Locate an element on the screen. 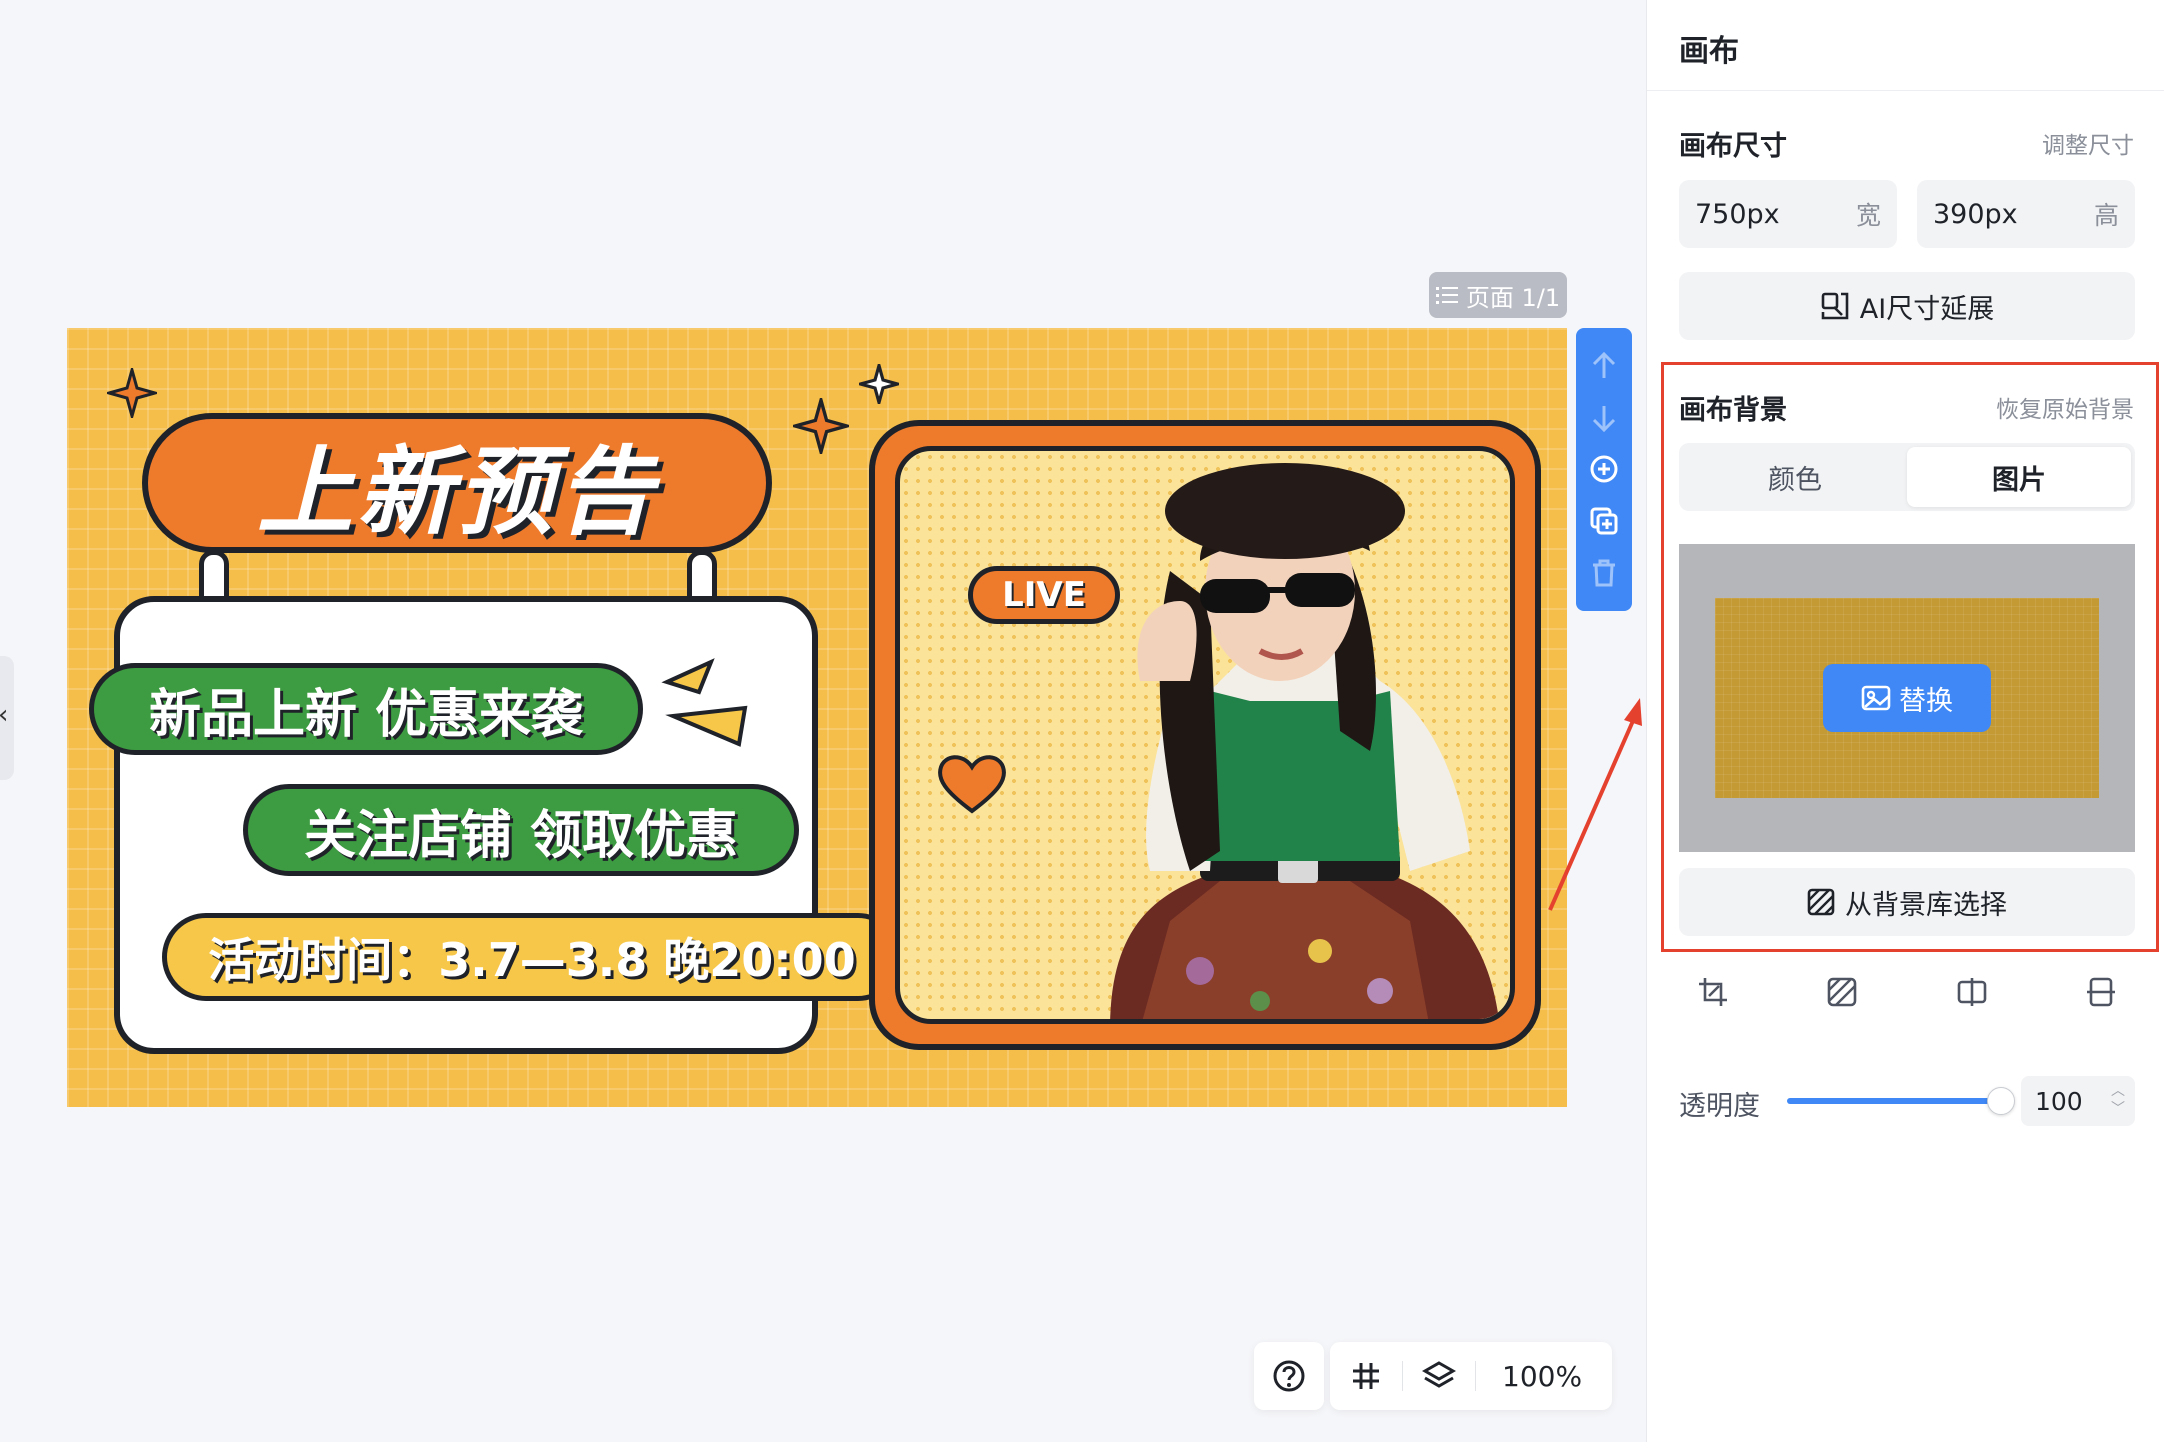  adjust-size-link: 调整尺寸 is located at coordinates (2088, 143).